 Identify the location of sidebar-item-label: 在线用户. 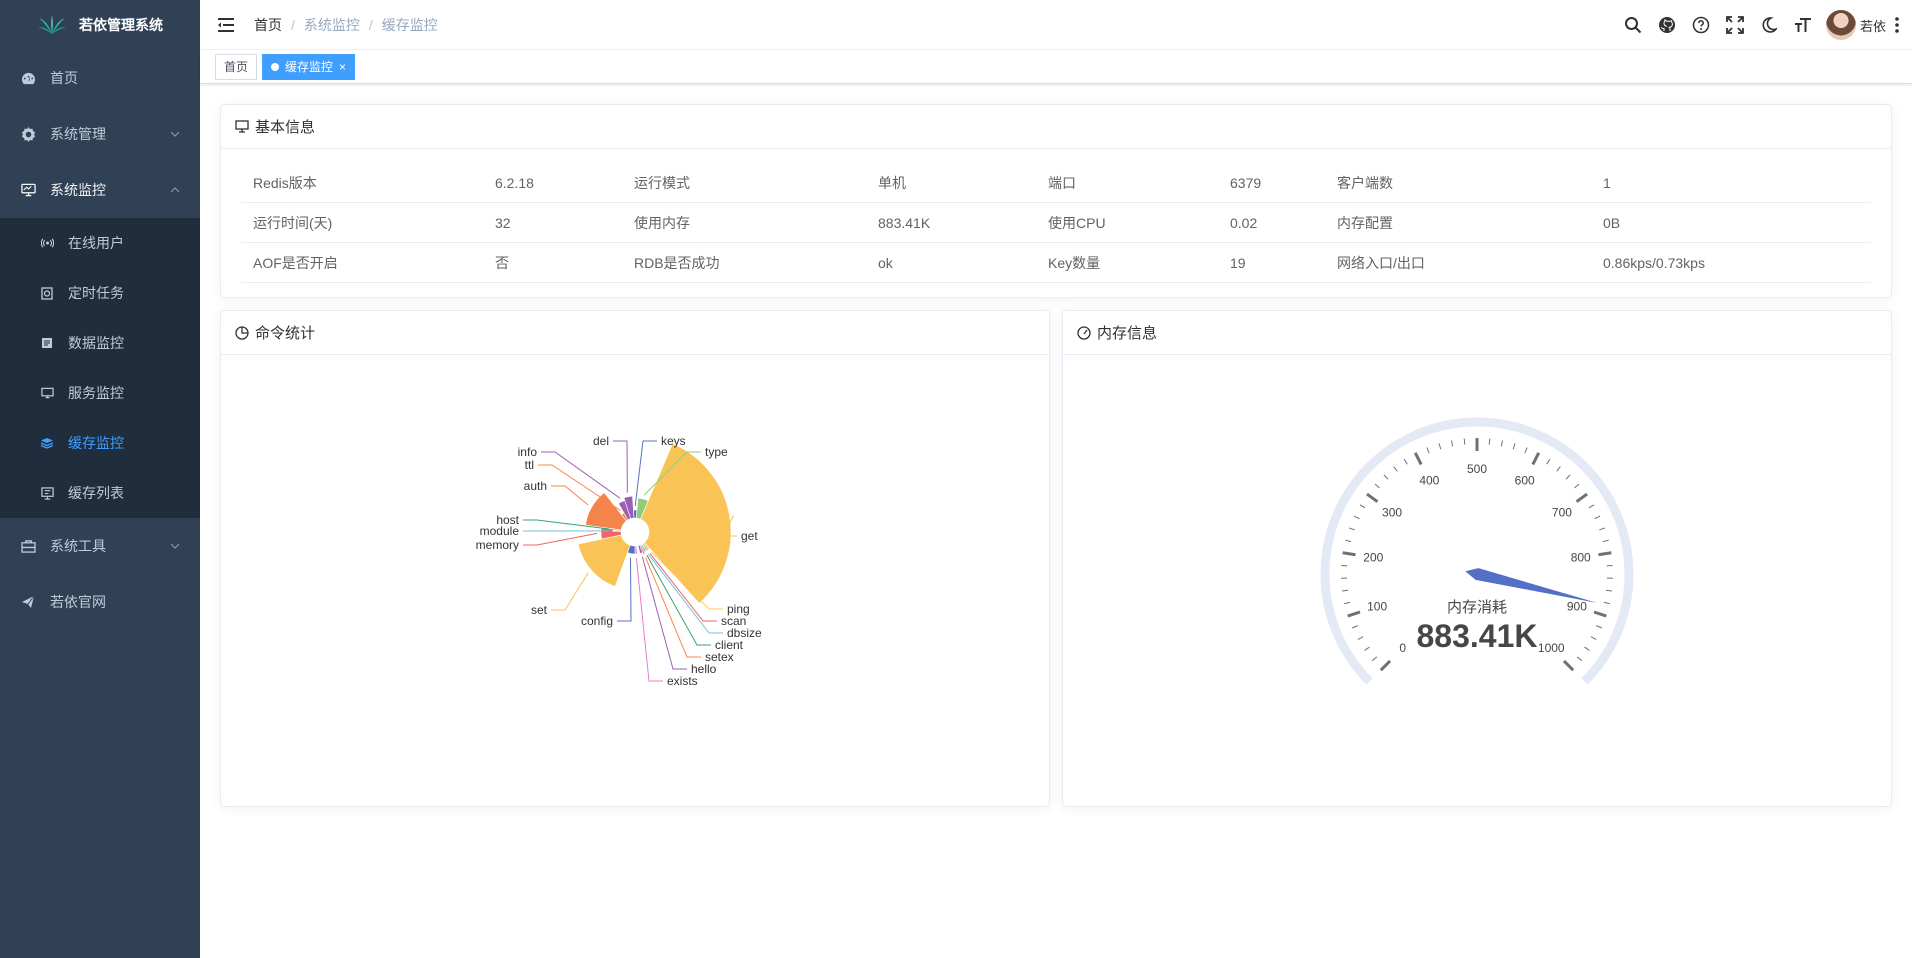
(96, 243).